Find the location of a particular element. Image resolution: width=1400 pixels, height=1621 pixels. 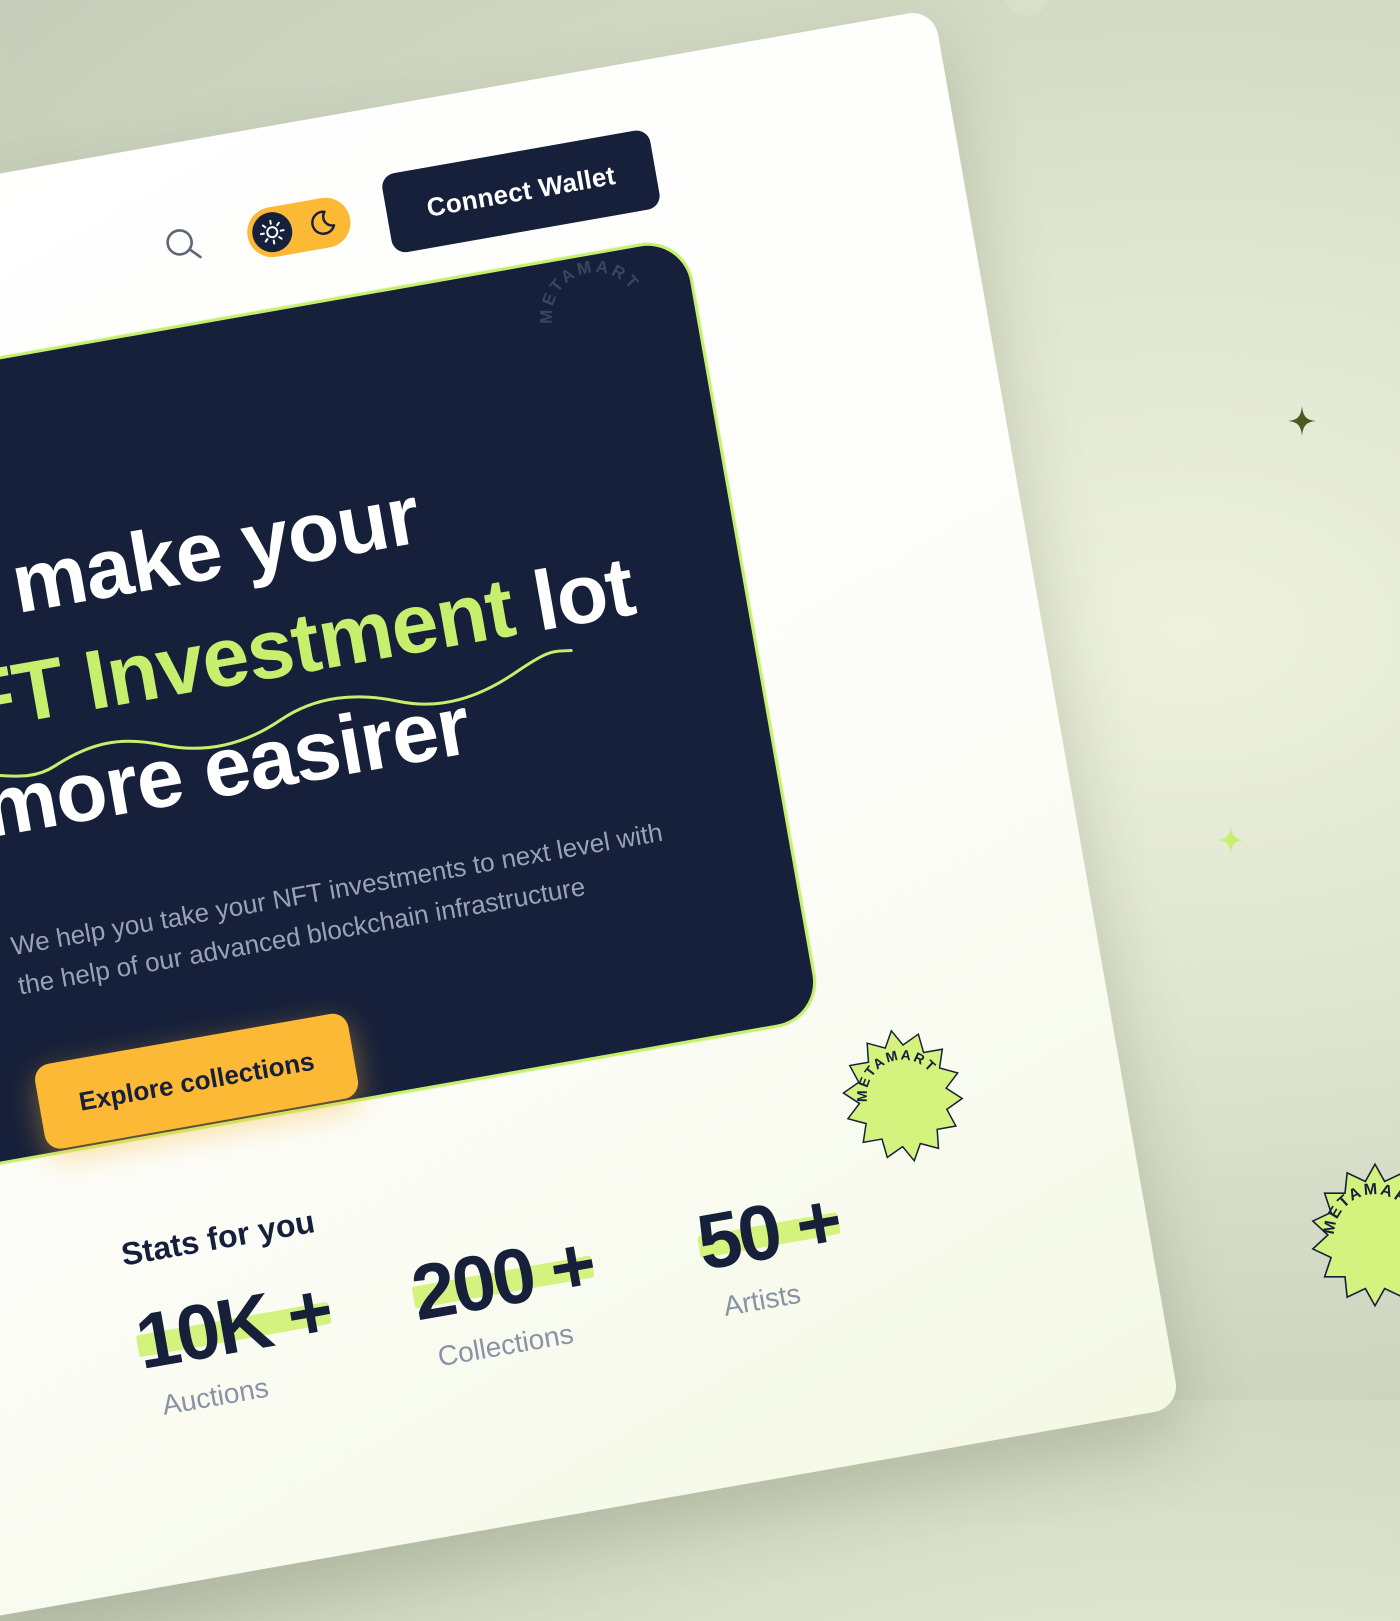

stat-value-wrap: 50 + is located at coordinates (768, 1231).